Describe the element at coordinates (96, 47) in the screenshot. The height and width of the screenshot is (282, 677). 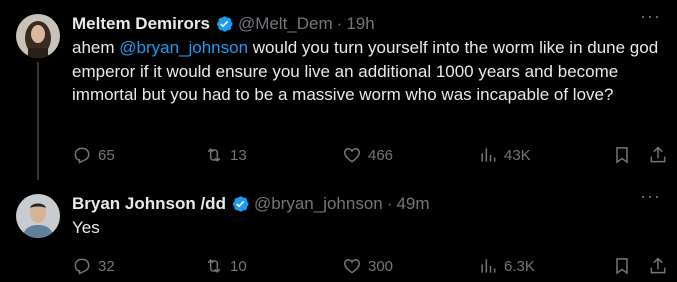
I see `tweet-text-prefix: ahem` at that location.